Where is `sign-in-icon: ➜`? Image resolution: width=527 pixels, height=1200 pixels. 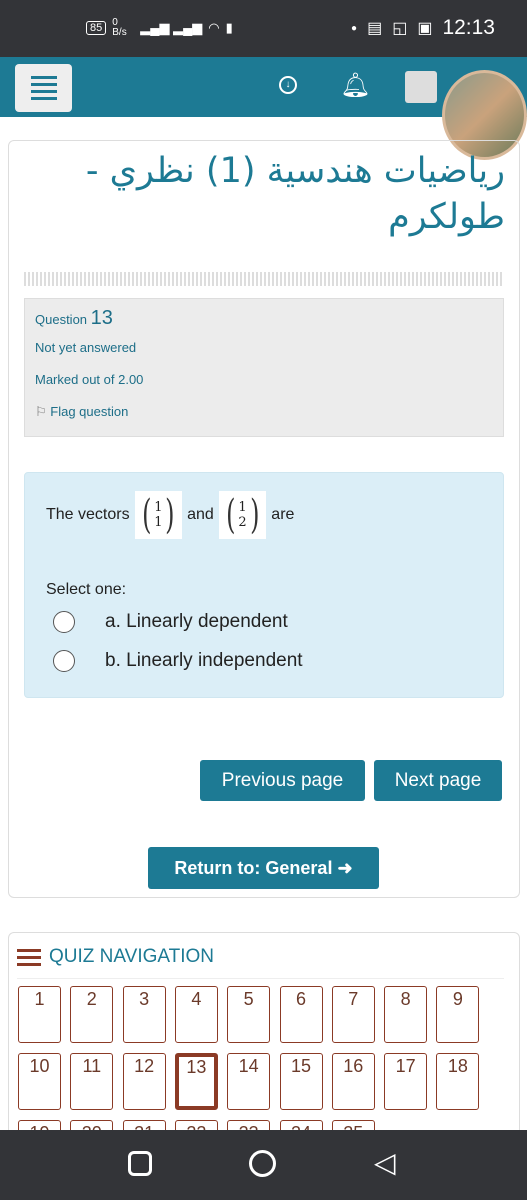 sign-in-icon: ➜ is located at coordinates (345, 867).